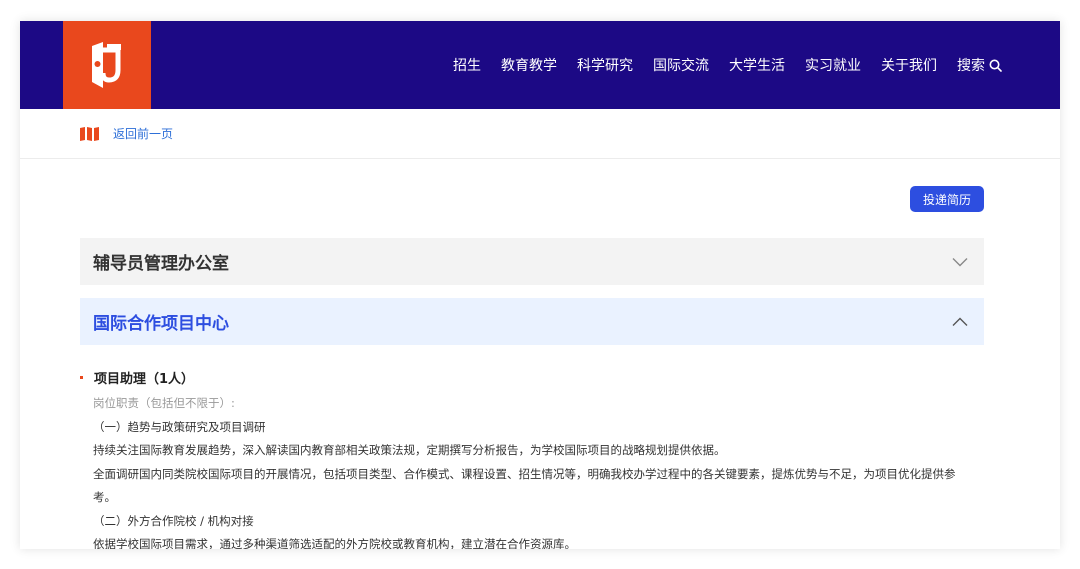 The width and height of the screenshot is (1080, 569). I want to click on accordion-counselor-office: 辅导员管理办公室, so click(532, 261).